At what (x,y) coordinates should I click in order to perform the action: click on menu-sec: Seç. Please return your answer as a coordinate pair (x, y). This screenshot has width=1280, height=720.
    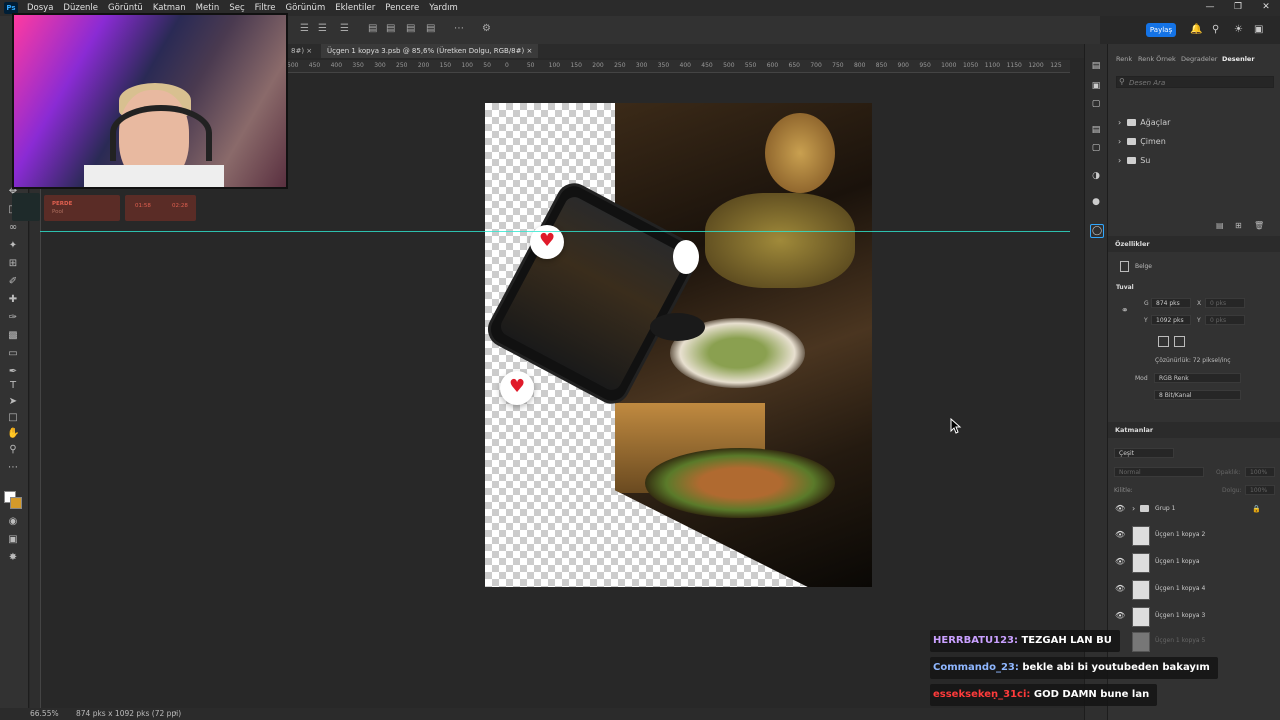
    Looking at the image, I should click on (236, 8).